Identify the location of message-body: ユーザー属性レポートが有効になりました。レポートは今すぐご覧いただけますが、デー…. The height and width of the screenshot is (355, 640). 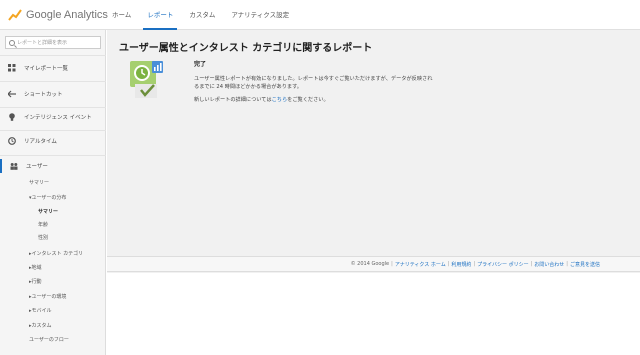
(324, 83).